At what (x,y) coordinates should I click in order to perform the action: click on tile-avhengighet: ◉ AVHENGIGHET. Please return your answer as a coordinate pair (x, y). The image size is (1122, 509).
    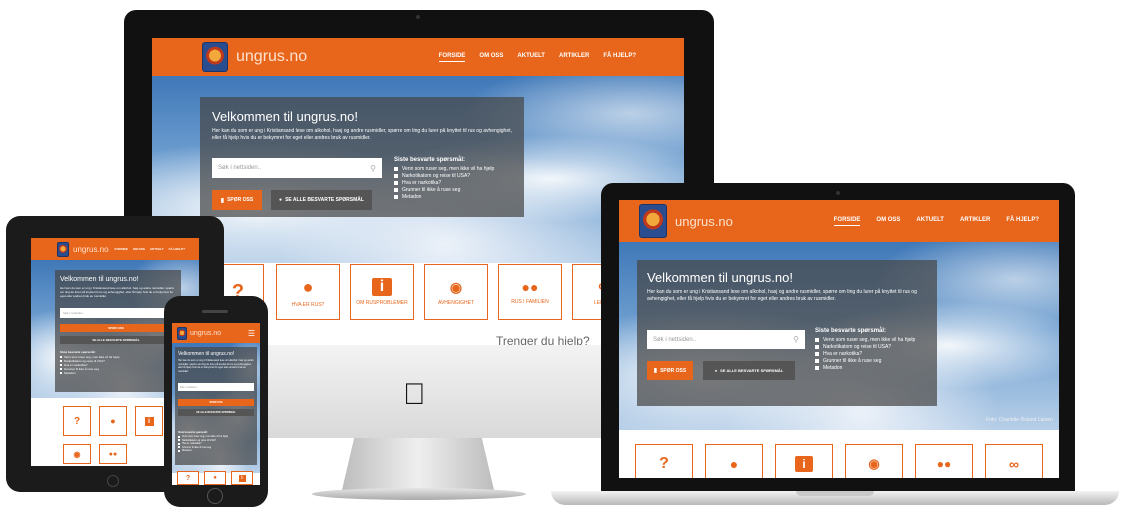
    Looking at the image, I should click on (456, 292).